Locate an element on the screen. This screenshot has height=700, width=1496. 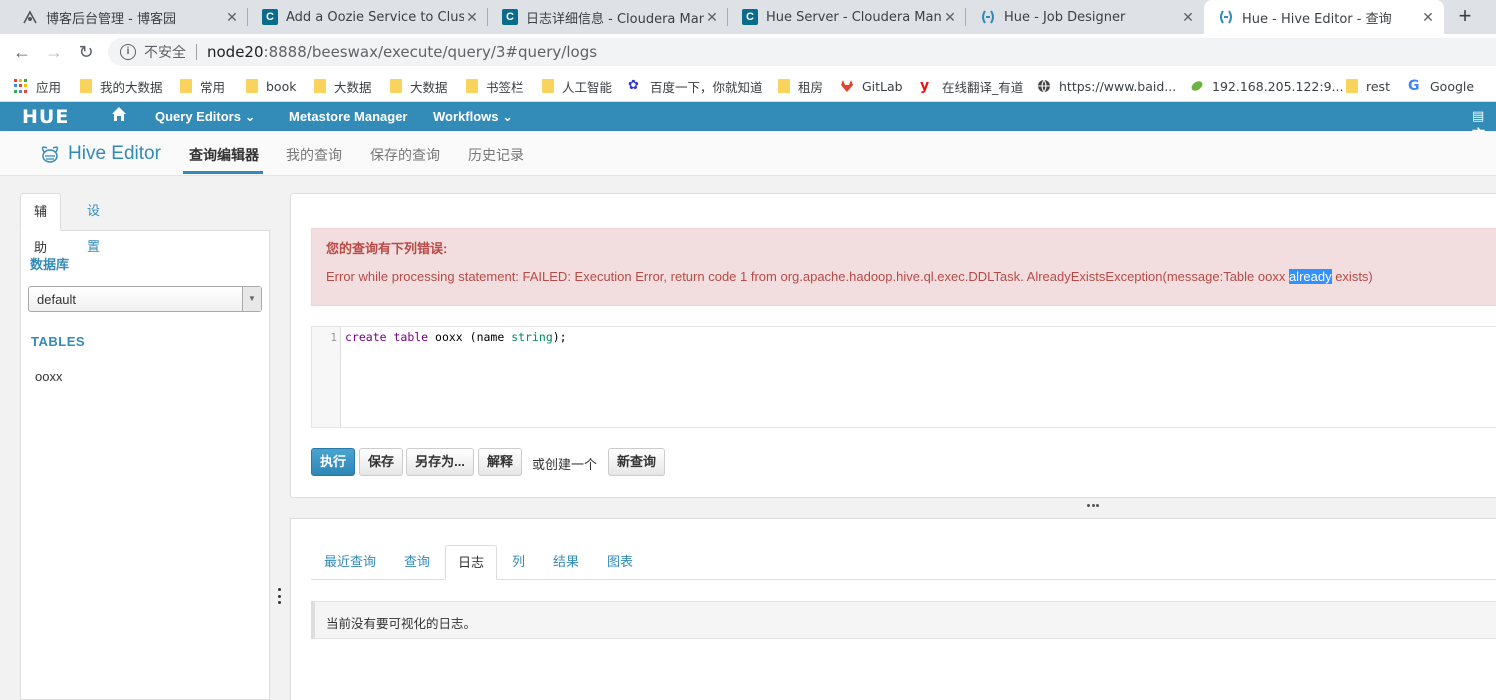
globe-icon is located at coordinates (1044, 86).